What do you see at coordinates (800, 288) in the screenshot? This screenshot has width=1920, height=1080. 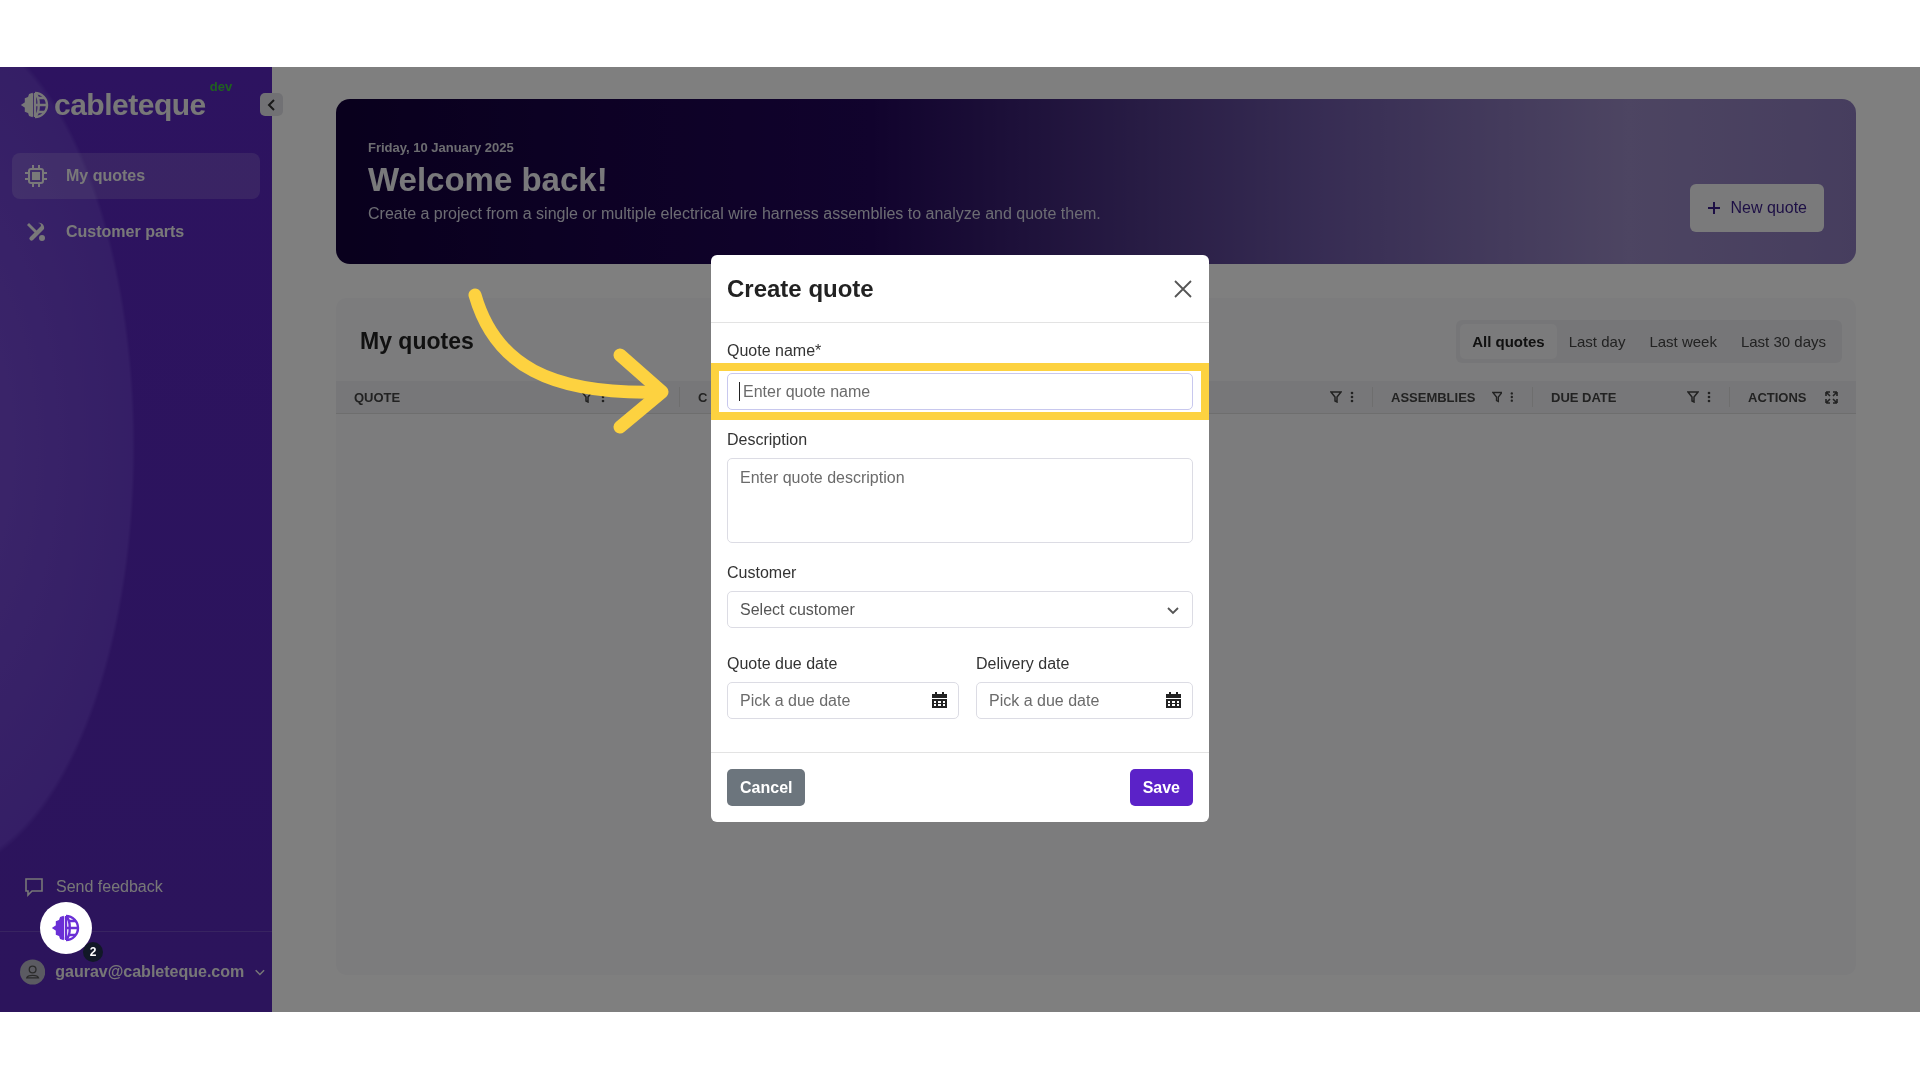 I see `dialog-title: Create quote` at bounding box center [800, 288].